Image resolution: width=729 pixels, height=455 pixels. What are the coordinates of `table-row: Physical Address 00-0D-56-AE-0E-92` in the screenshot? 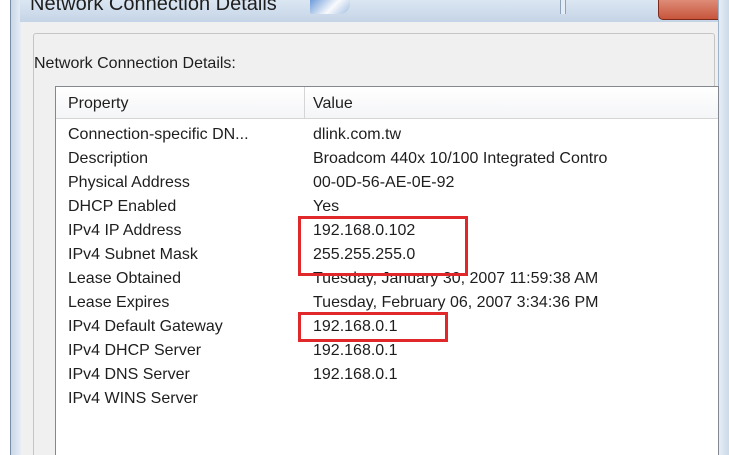 It's located at (387, 184).